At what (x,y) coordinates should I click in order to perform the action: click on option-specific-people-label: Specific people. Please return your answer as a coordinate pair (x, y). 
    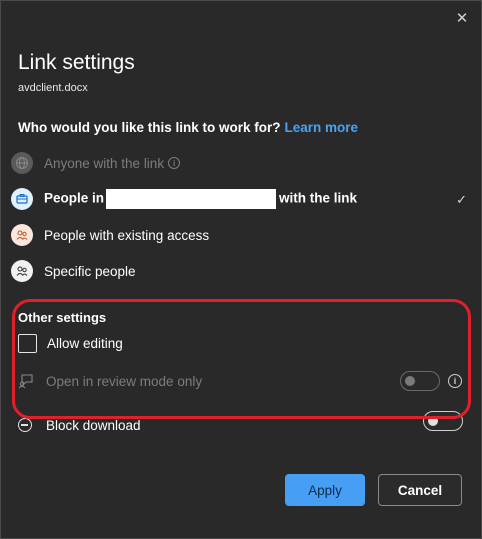
    Looking at the image, I should click on (90, 271).